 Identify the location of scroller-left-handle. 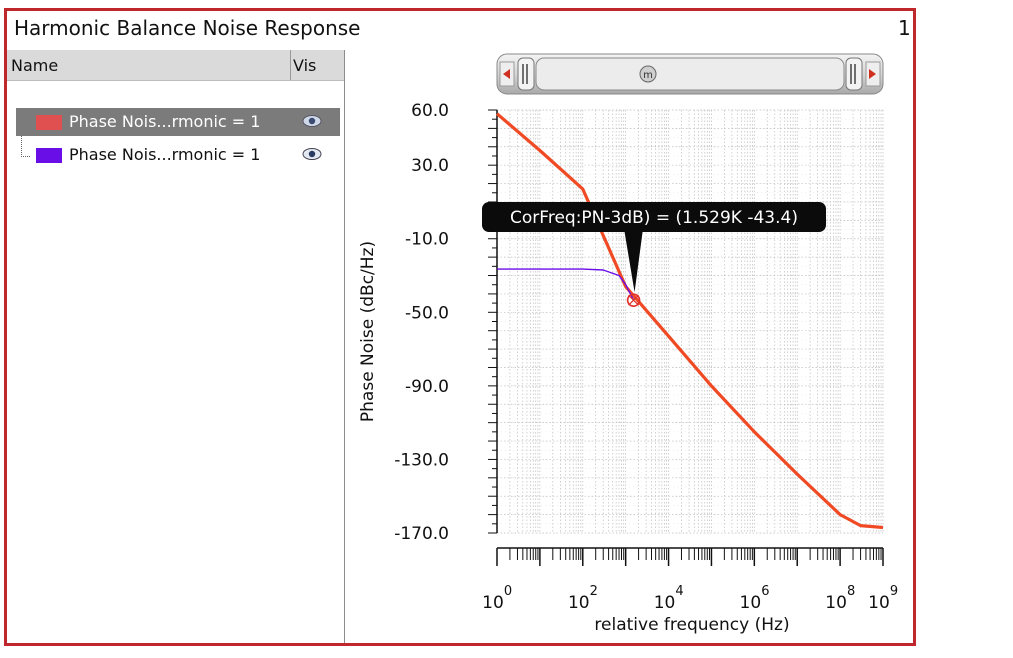
(526, 74).